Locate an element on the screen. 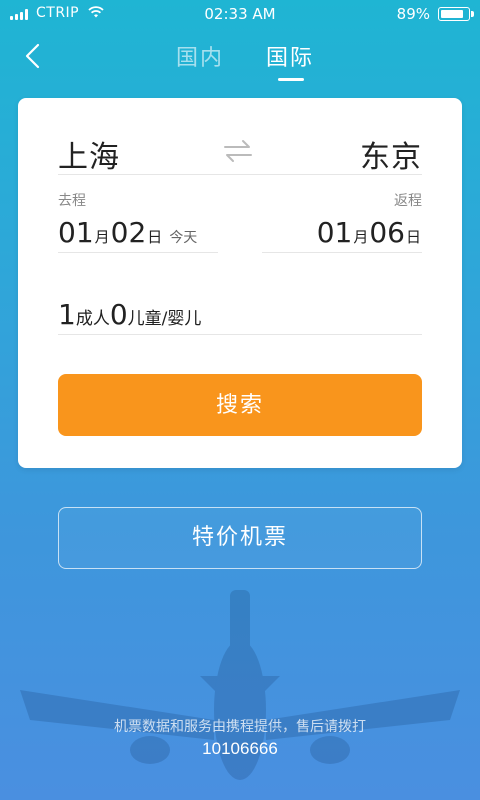 Image resolution: width=480 pixels, height=800 pixels. adult-label: 成人 is located at coordinates (92, 319).